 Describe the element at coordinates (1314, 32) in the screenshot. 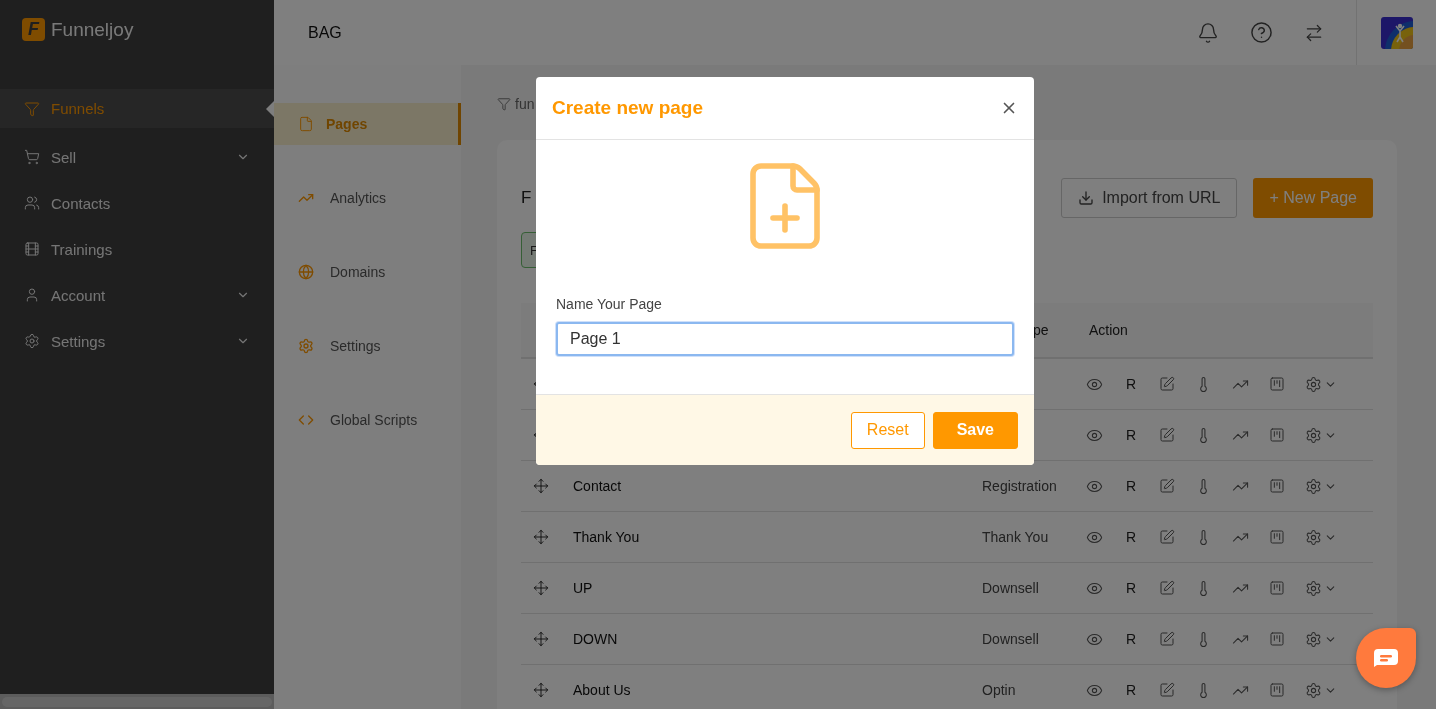

I see `swap-icon` at that location.